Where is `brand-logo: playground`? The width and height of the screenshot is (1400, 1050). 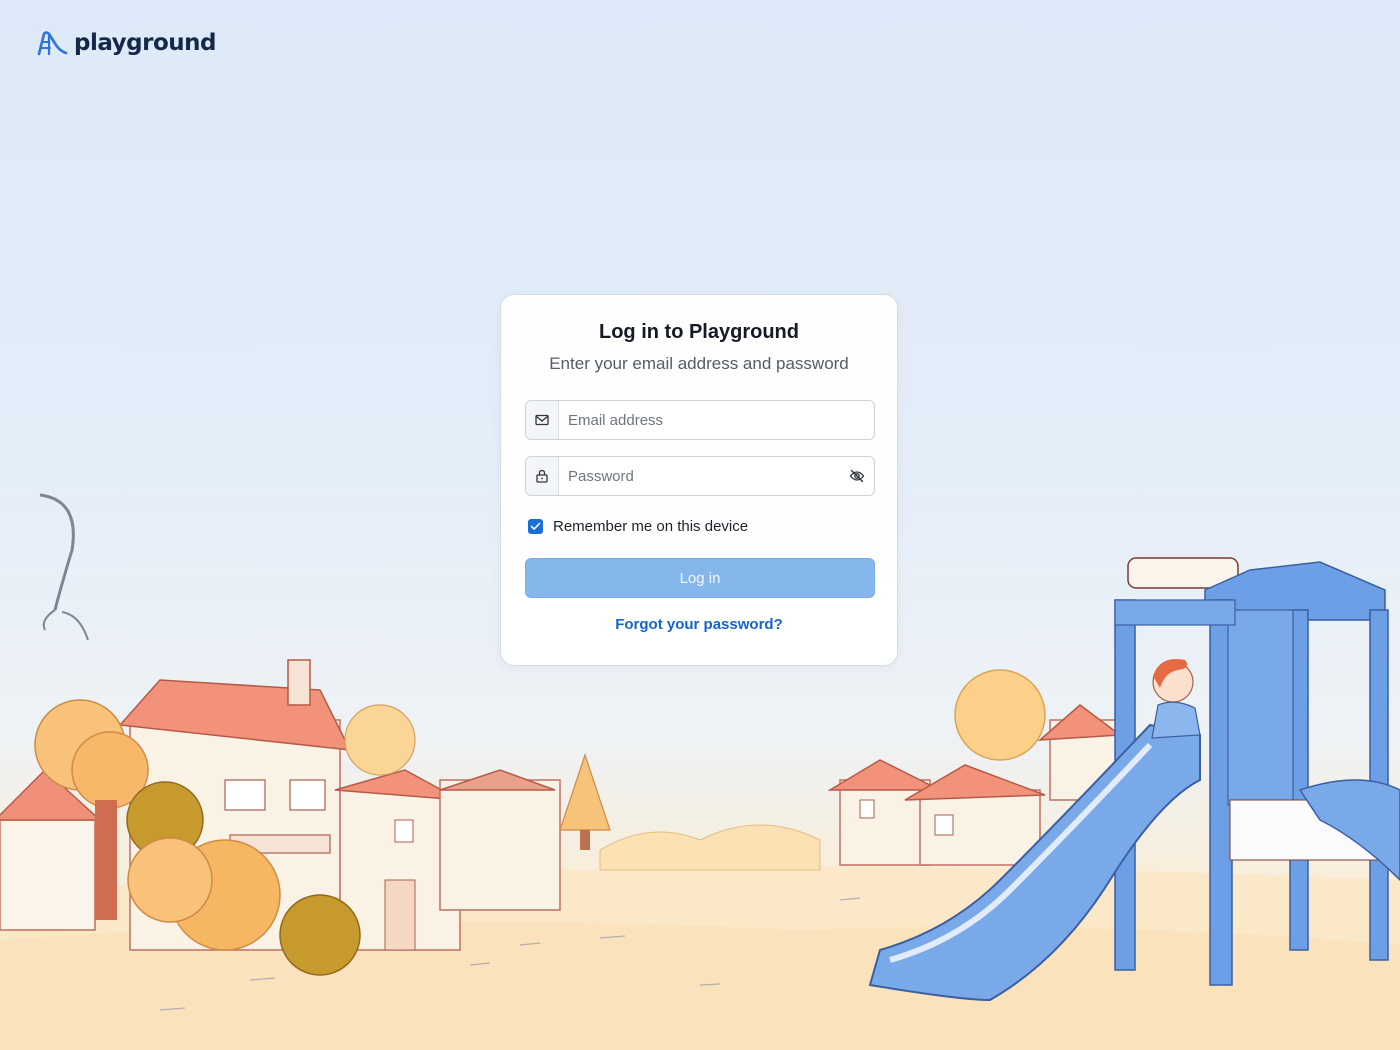
brand-logo: playground is located at coordinates (126, 43).